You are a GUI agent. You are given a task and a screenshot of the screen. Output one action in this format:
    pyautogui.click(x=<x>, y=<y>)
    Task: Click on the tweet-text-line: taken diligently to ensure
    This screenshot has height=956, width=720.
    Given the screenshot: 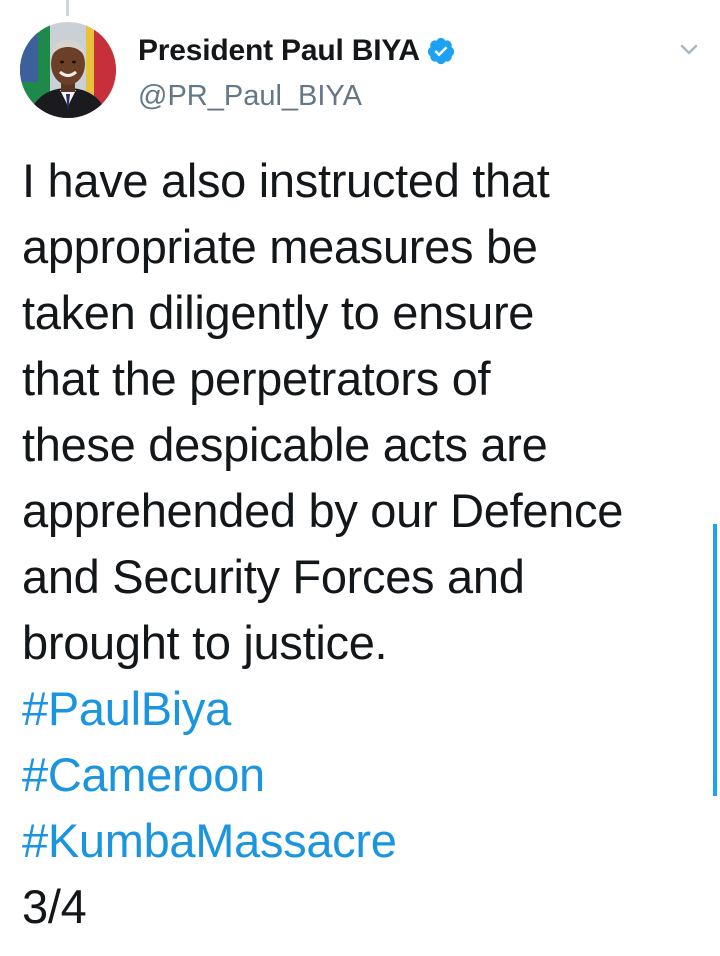 What is the action you would take?
    pyautogui.click(x=278, y=312)
    